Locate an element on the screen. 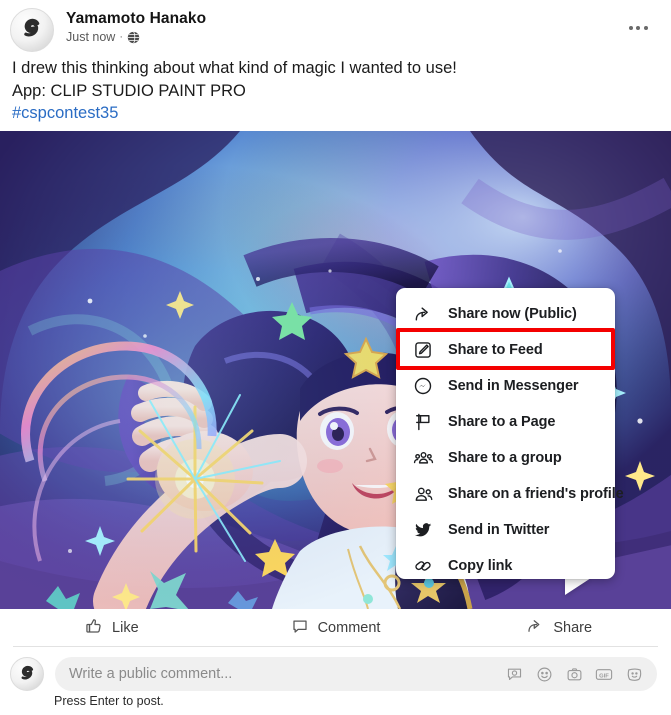 The image size is (671, 715). comment-composer: Write a public comment... GIF is located at coordinates (335, 674).